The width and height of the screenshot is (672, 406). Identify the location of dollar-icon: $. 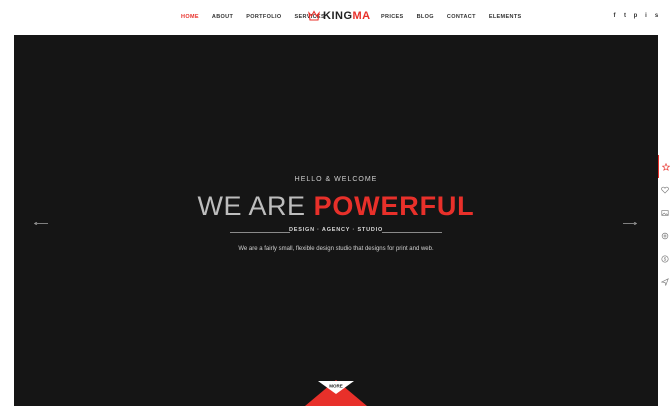
(665, 258).